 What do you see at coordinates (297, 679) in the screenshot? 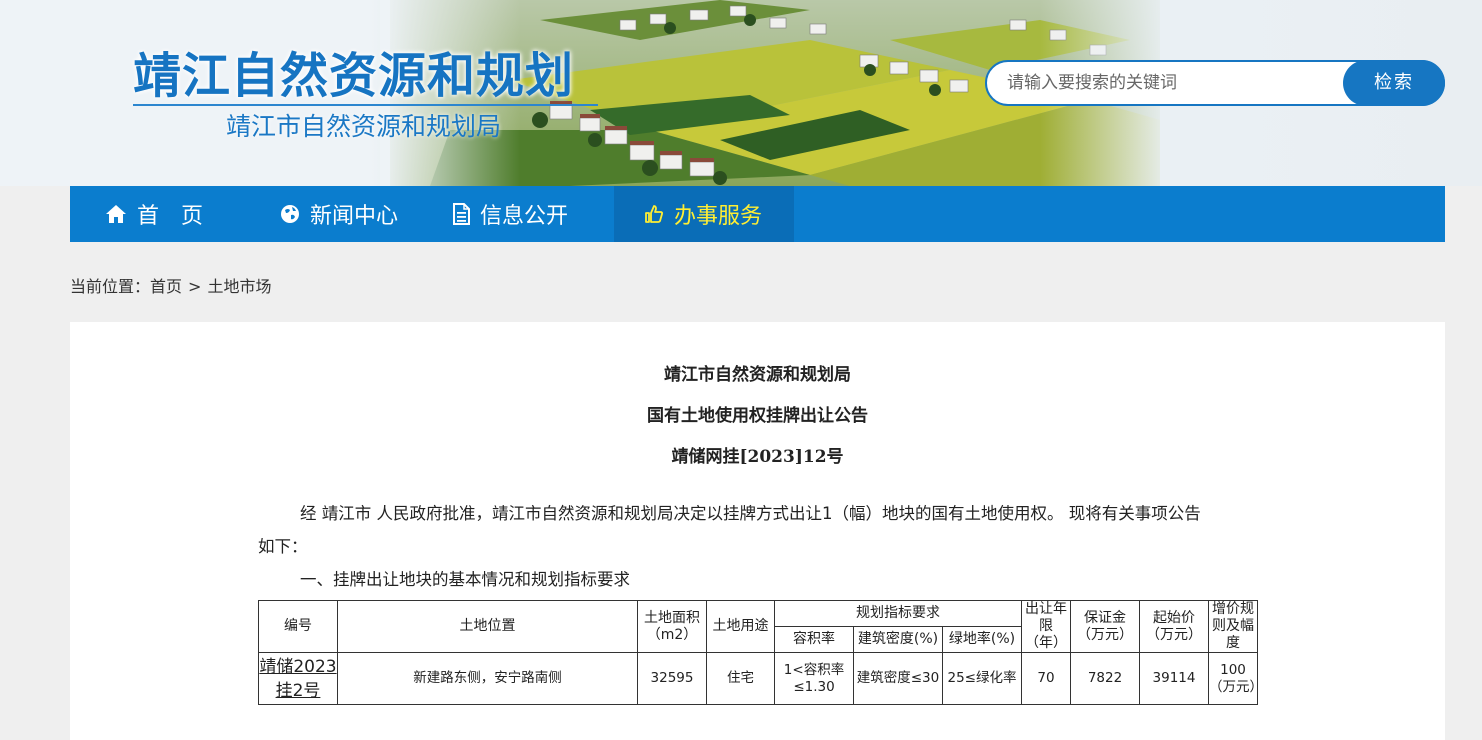
I see `parcel-code-link: 靖储2023挂2号` at bounding box center [297, 679].